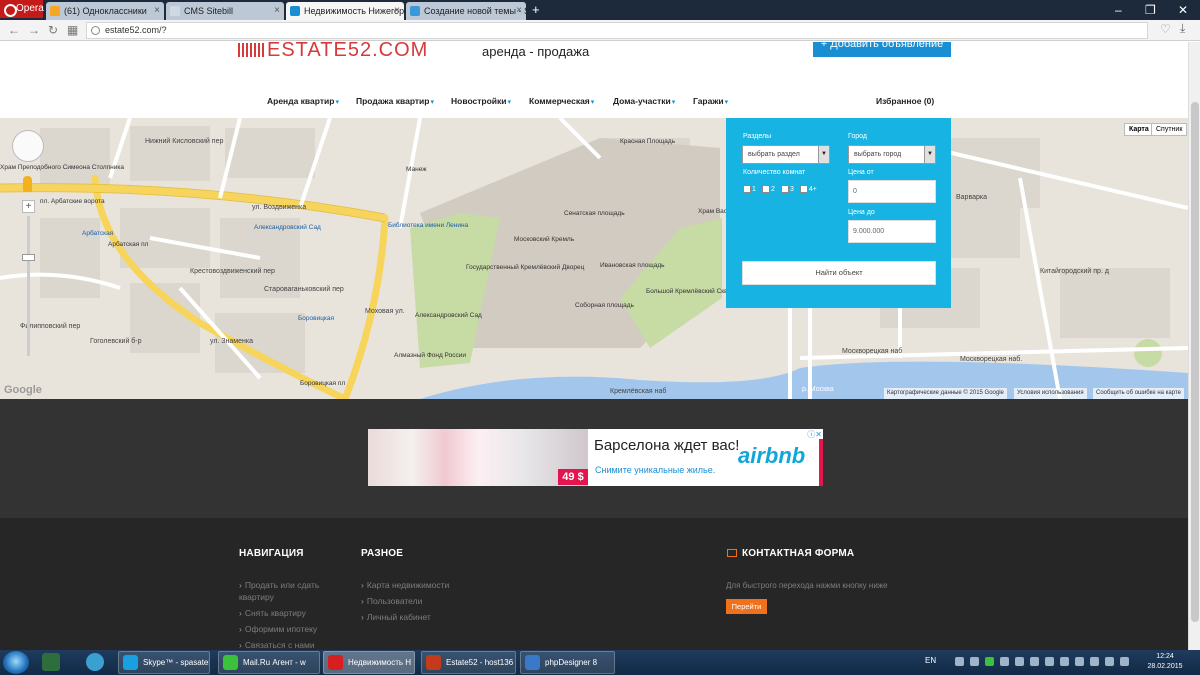 This screenshot has width=1200, height=675. Describe the element at coordinates (1118, 10) in the screenshot. I see `minimize-button: –` at that location.